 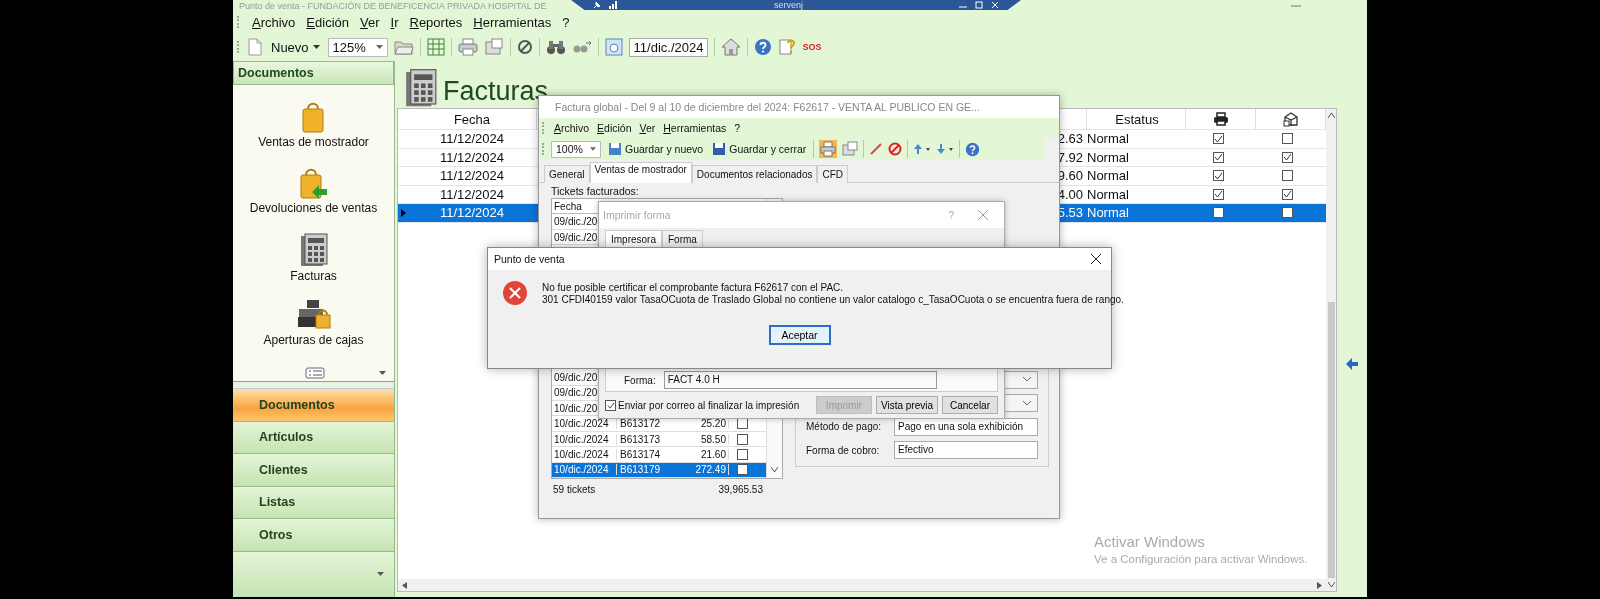 I want to click on toolbar-grip, so click(x=544, y=149).